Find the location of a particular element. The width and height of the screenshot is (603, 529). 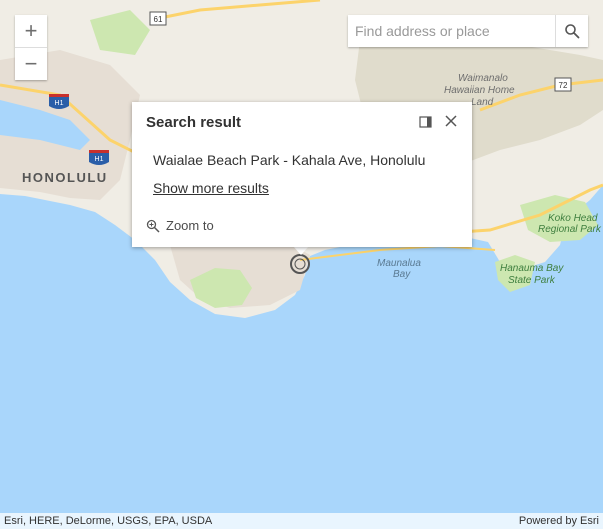

zoom-in-button: + is located at coordinates (31, 31).